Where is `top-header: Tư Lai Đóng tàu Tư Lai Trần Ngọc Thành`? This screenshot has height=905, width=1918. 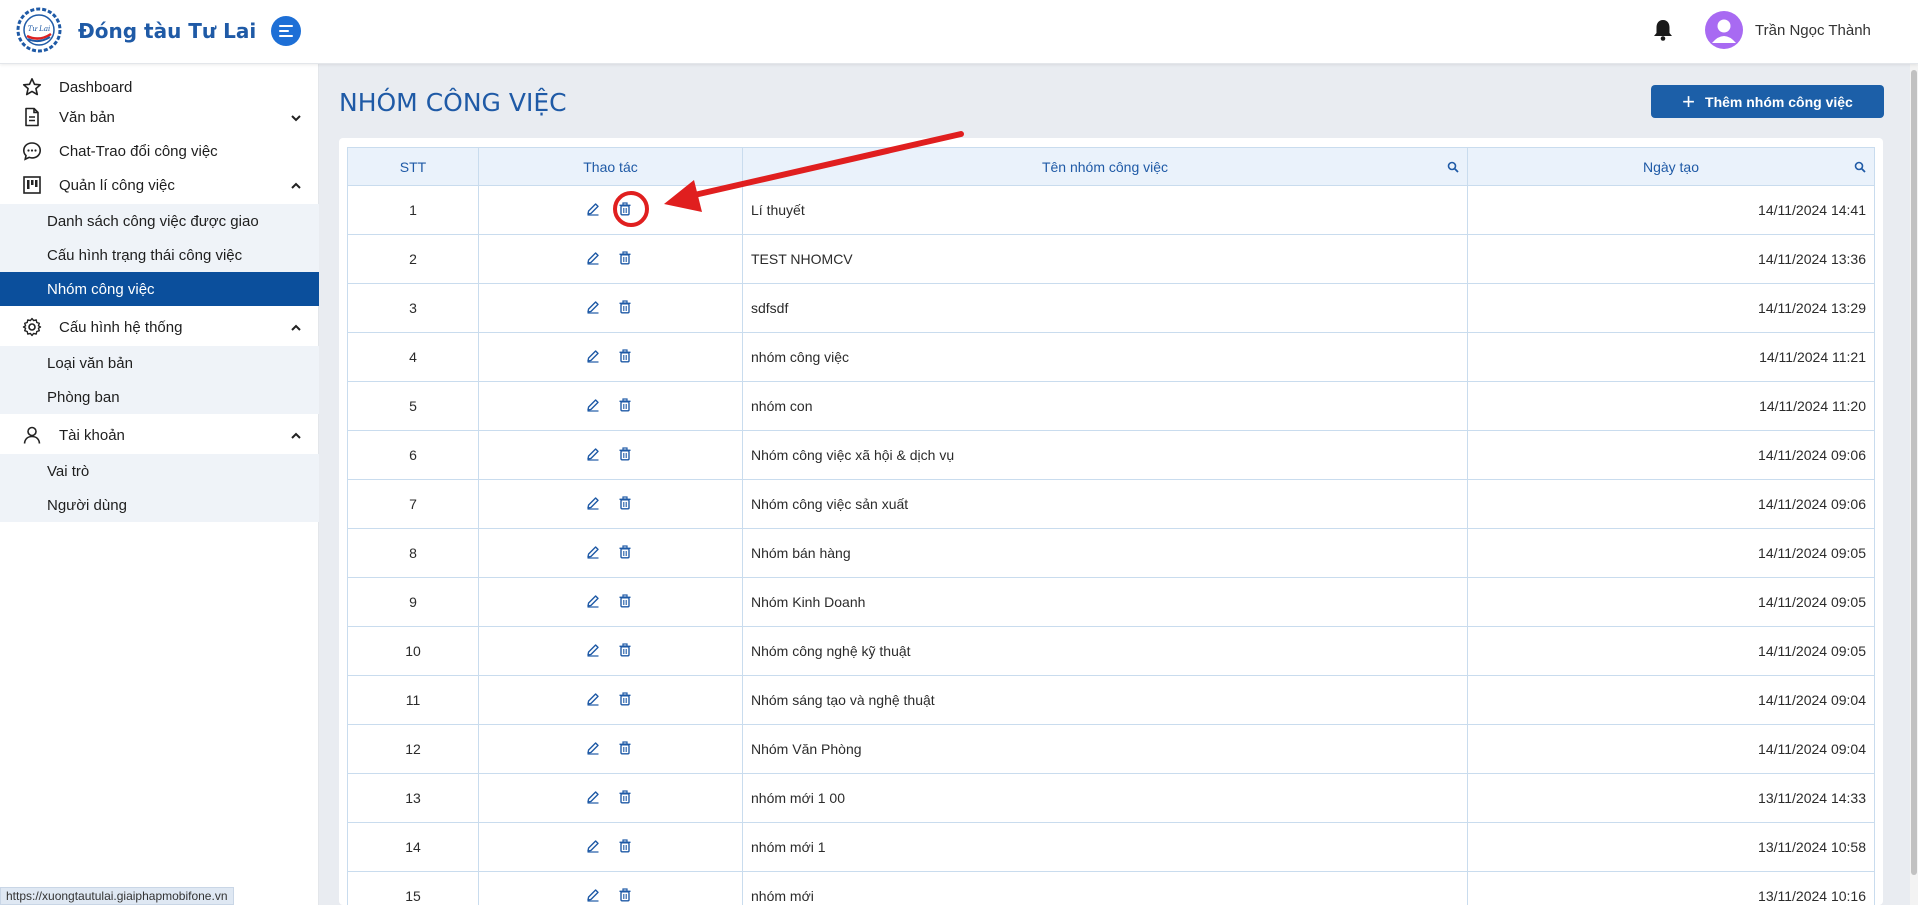 top-header: Tư Lai Đóng tàu Tư Lai Trần Ngọc Thành is located at coordinates (959, 32).